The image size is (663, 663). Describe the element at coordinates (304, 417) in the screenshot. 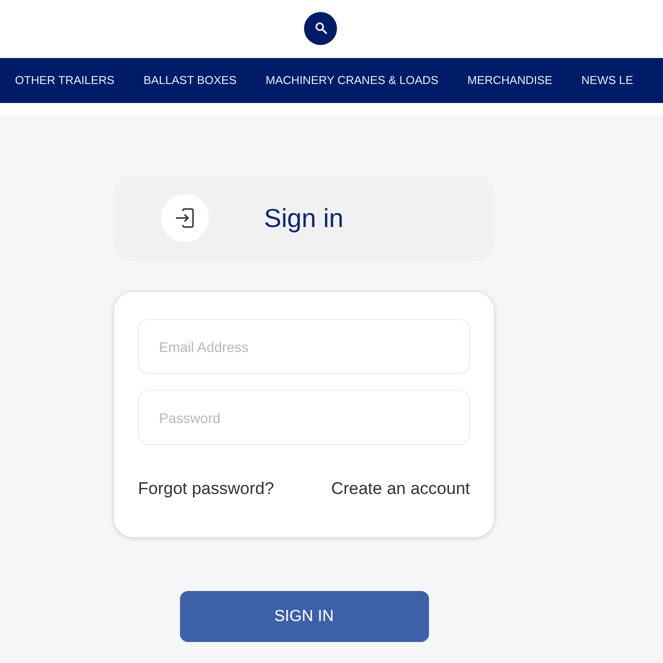

I see `password-field: Password` at that location.